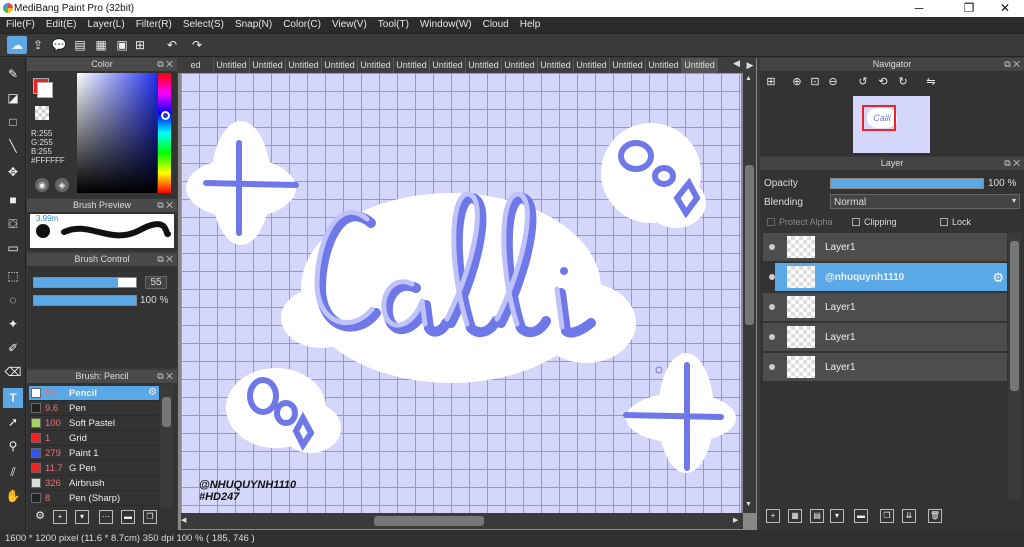 This screenshot has height=547, width=1024. What do you see at coordinates (94, 393) in the screenshot?
I see `brush-list-item: 55 Pencil ⚙` at bounding box center [94, 393].